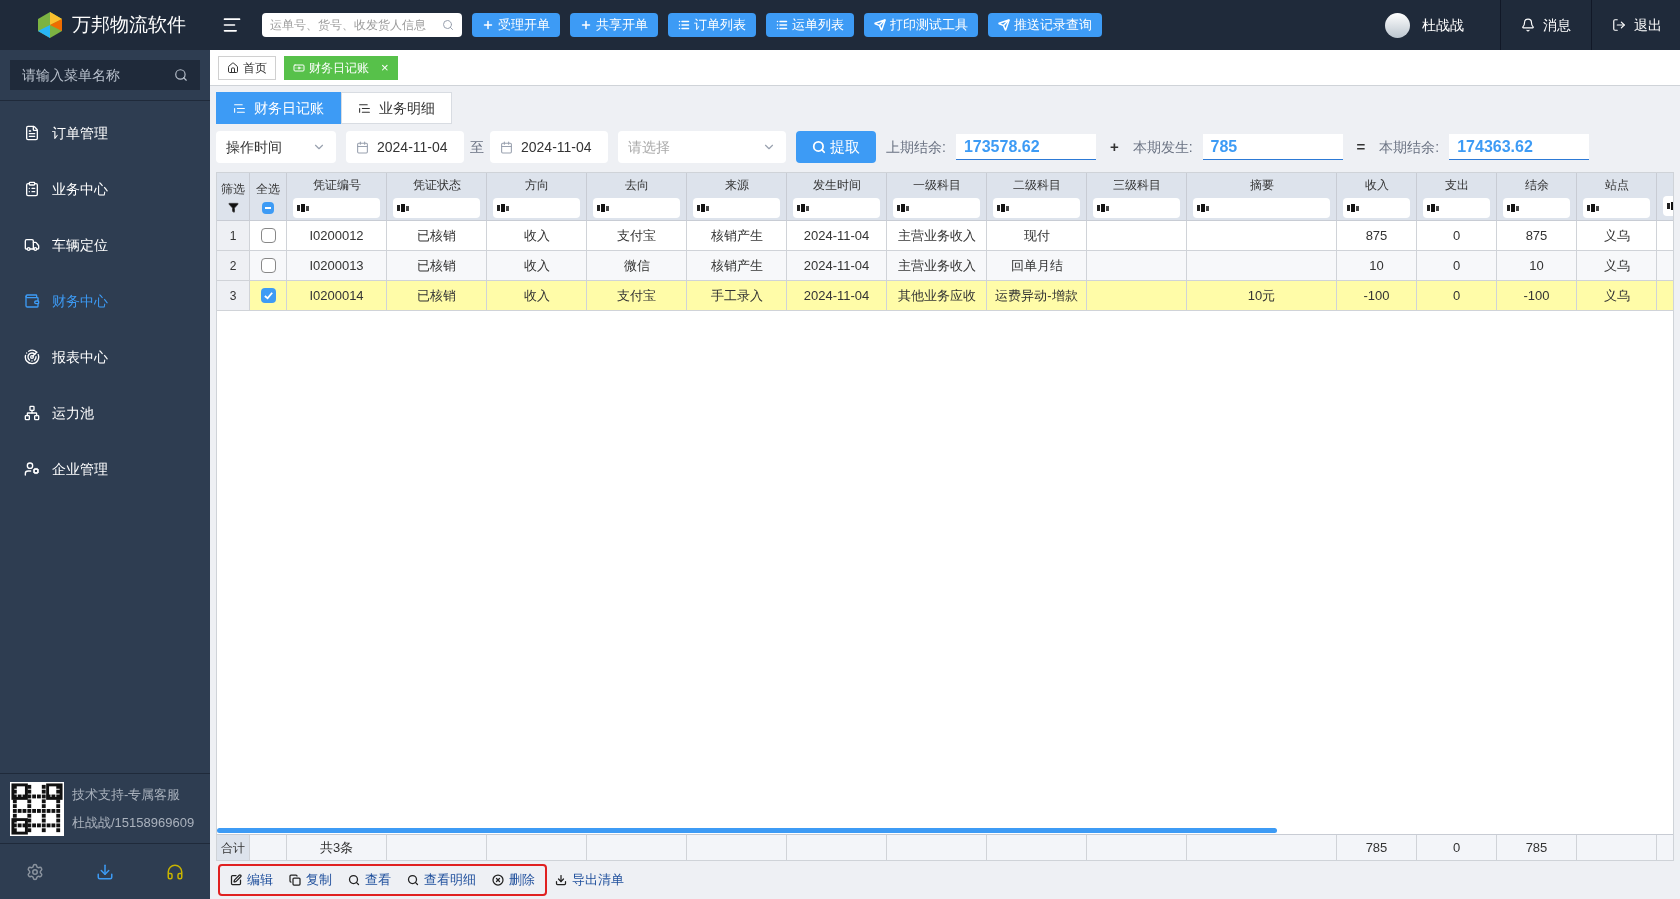  I want to click on select-all-checkbox, so click(268, 207).